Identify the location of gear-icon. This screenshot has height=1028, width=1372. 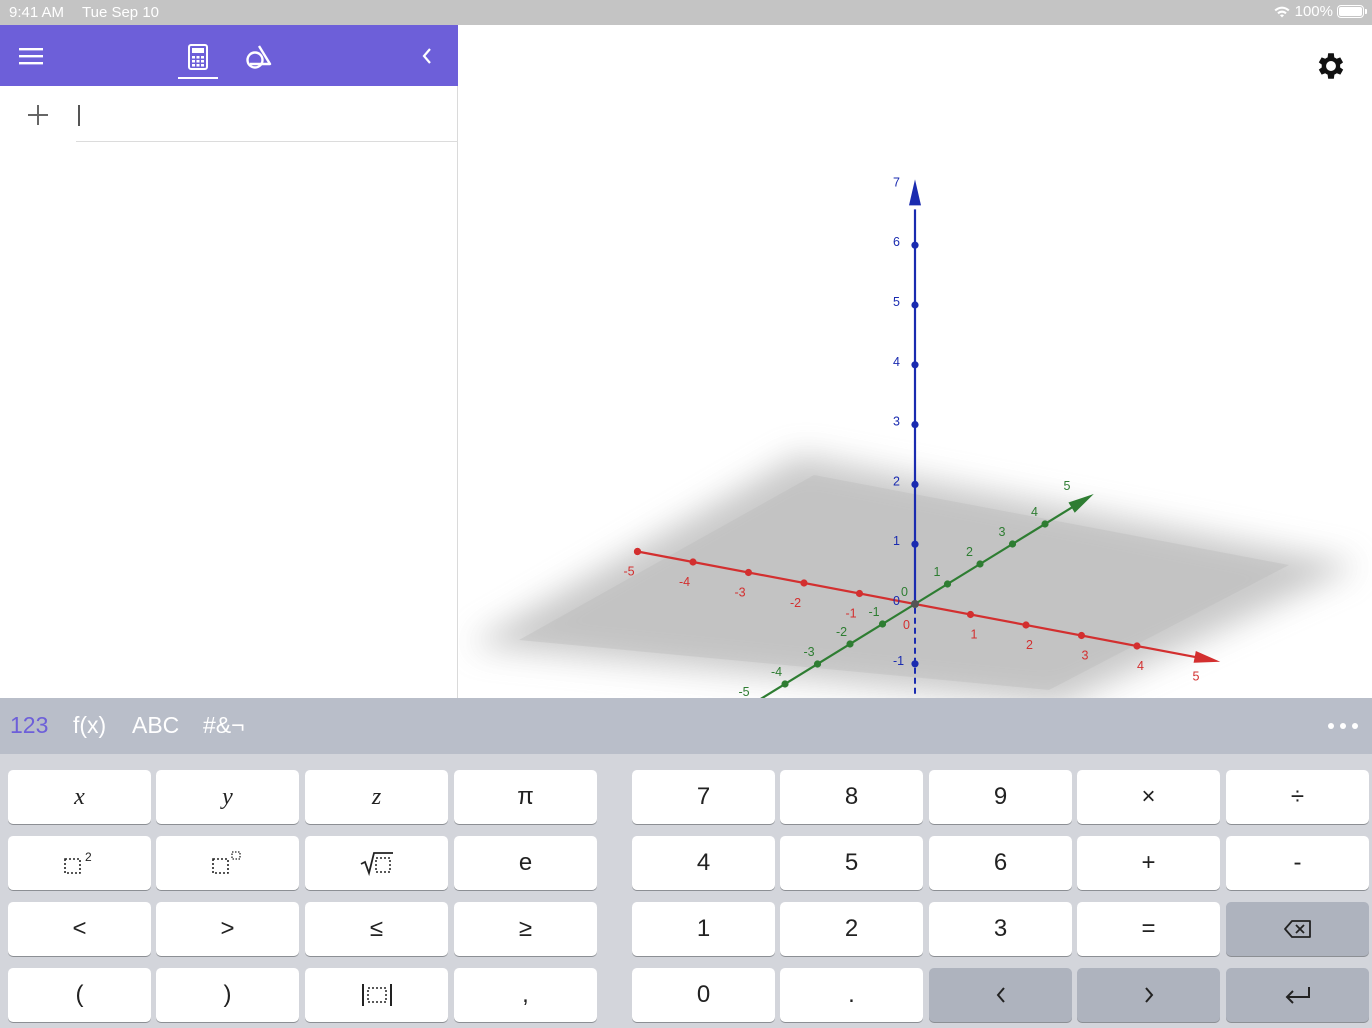
(1331, 66).